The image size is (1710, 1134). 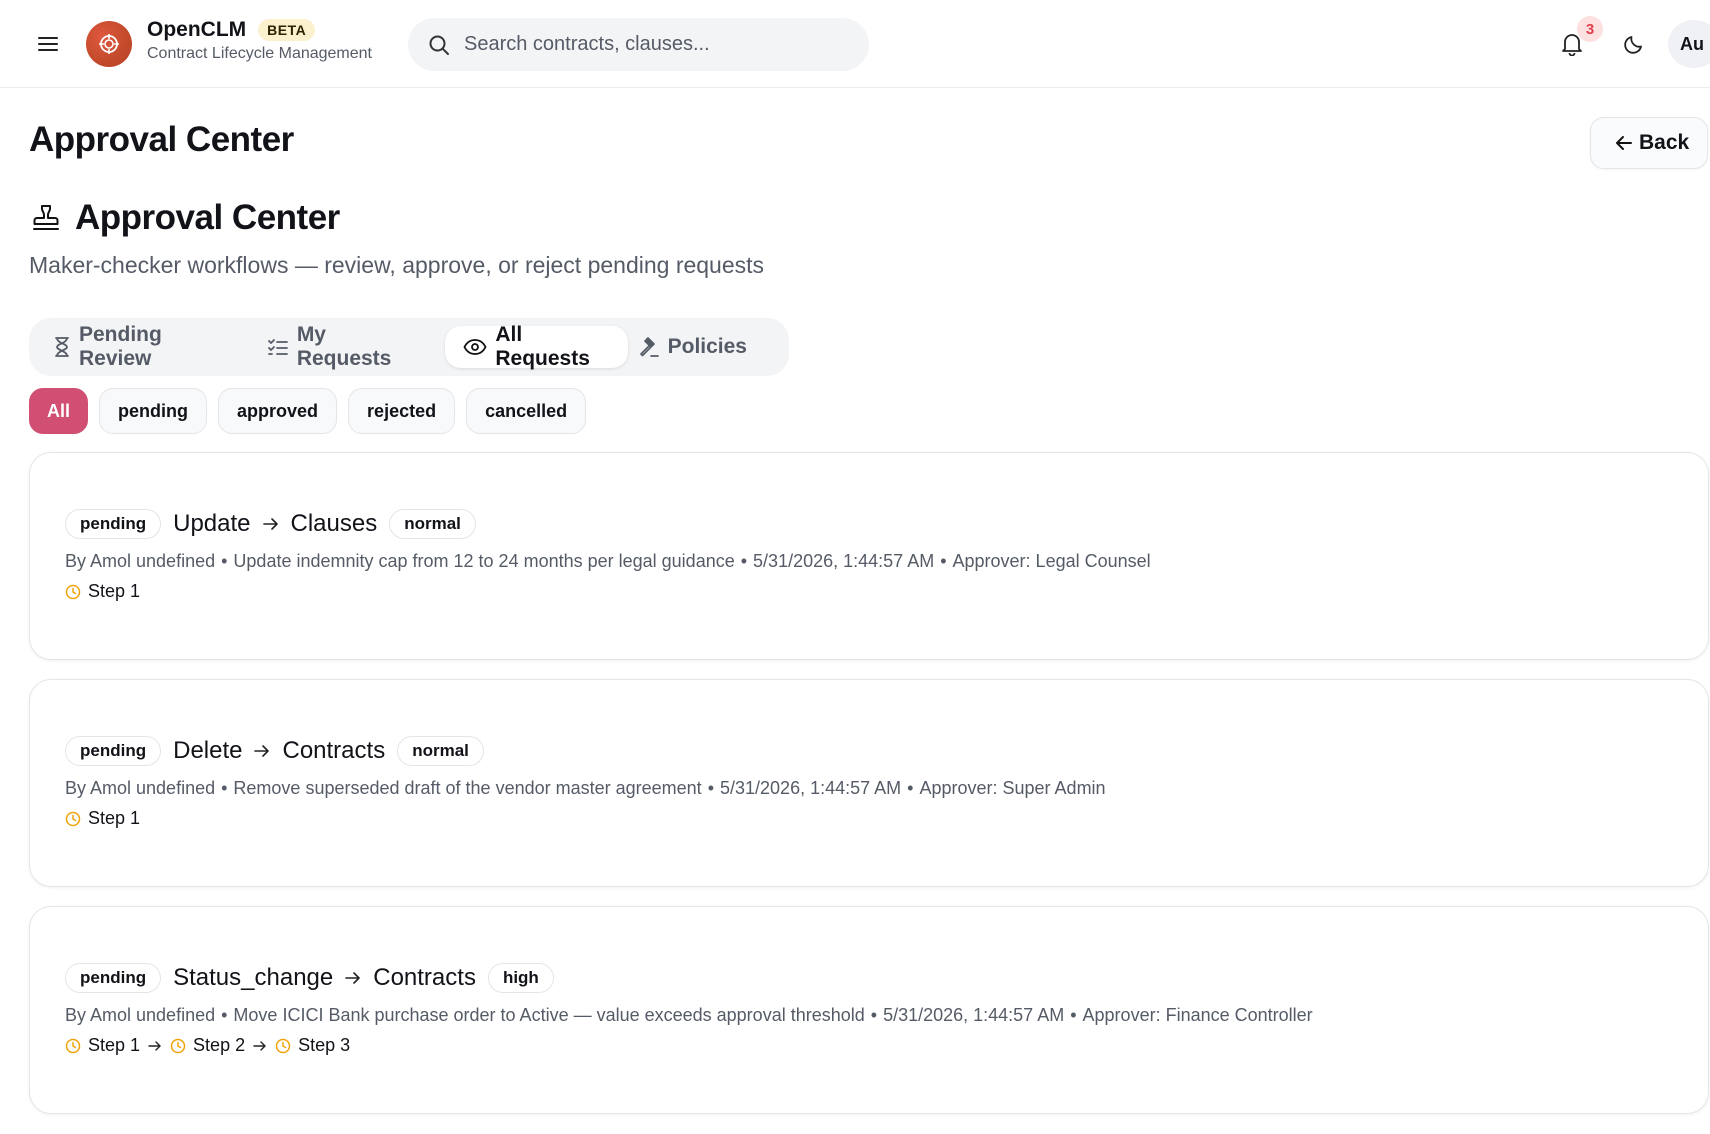 I want to click on status-filters: All pending approved rejected cancelled, so click(x=308, y=411).